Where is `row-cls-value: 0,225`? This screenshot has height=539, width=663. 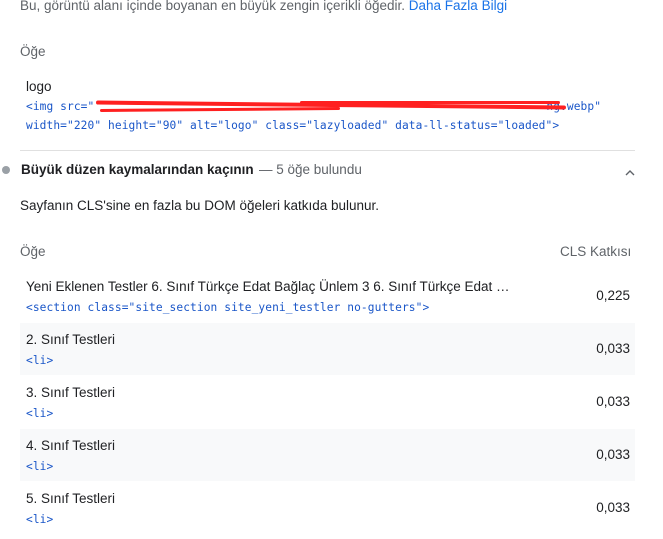 row-cls-value: 0,225 is located at coordinates (613, 295).